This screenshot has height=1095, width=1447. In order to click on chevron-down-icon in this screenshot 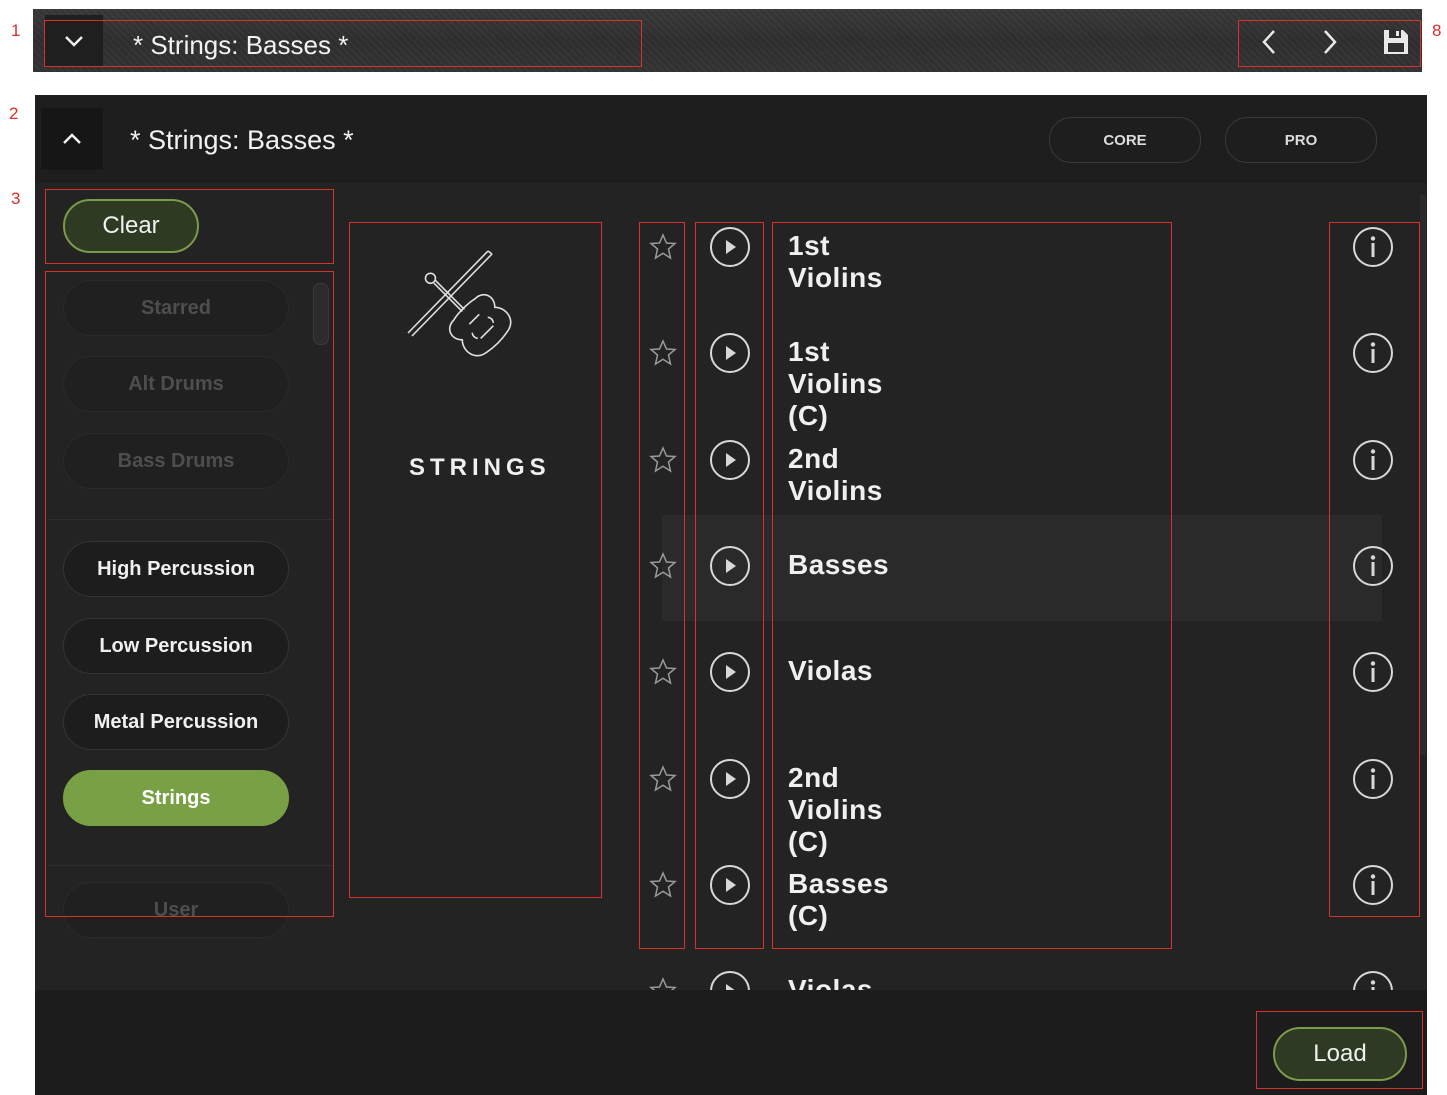, I will do `click(74, 41)`.